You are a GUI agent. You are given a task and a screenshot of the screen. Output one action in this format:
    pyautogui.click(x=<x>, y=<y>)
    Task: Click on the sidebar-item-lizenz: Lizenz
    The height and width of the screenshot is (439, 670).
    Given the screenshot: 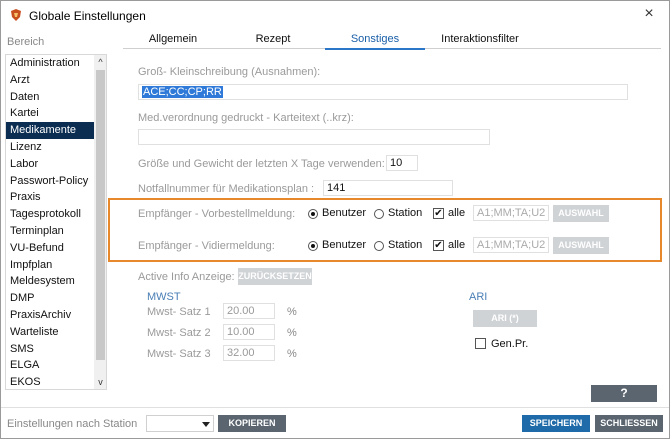 What is the action you would take?
    pyautogui.click(x=50, y=147)
    